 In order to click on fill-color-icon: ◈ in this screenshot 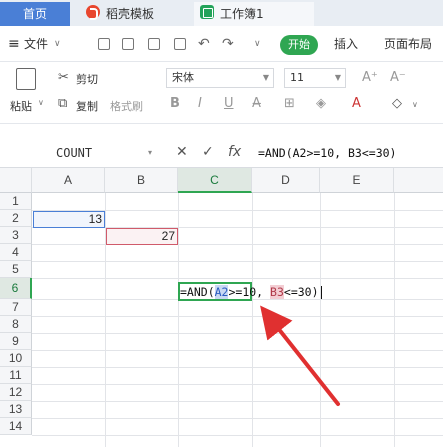, I will do `click(321, 103)`.